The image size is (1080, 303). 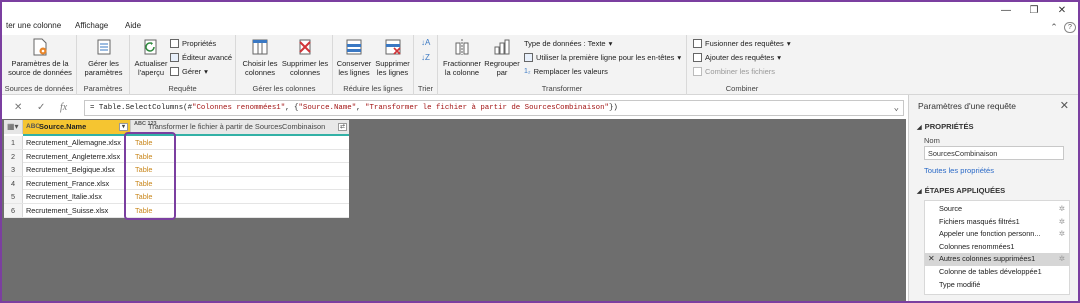 I want to click on minimize-button: —, so click(x=1006, y=10).